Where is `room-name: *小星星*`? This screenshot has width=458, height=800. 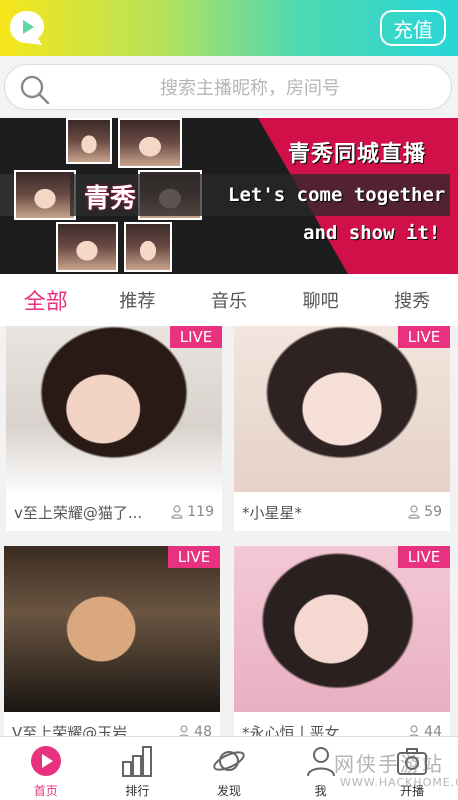
room-name: *小星星* is located at coordinates (272, 513).